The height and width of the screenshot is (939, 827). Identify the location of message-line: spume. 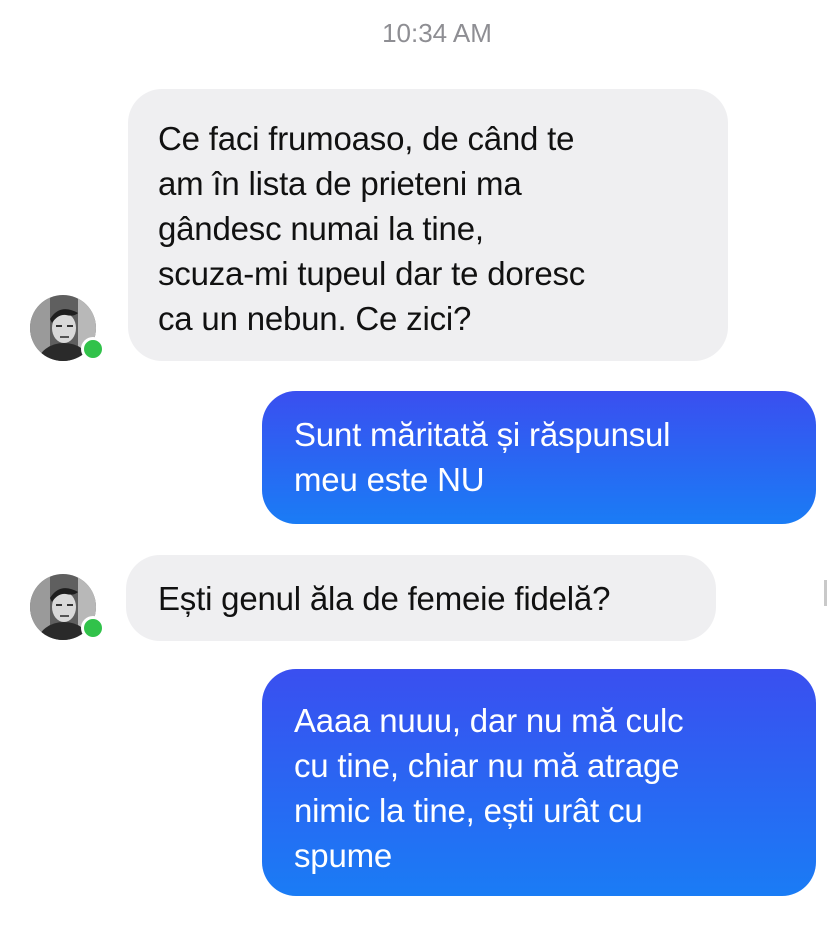
(343, 855).